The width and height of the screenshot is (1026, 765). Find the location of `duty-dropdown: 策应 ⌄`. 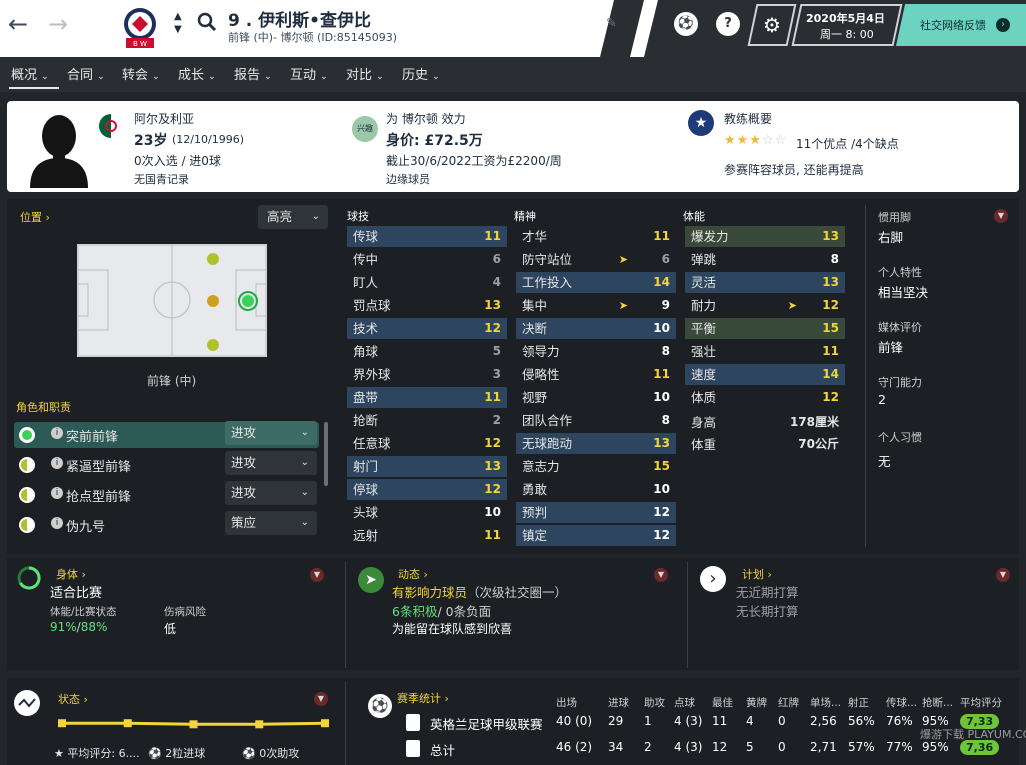

duty-dropdown: 策应 ⌄ is located at coordinates (271, 523).